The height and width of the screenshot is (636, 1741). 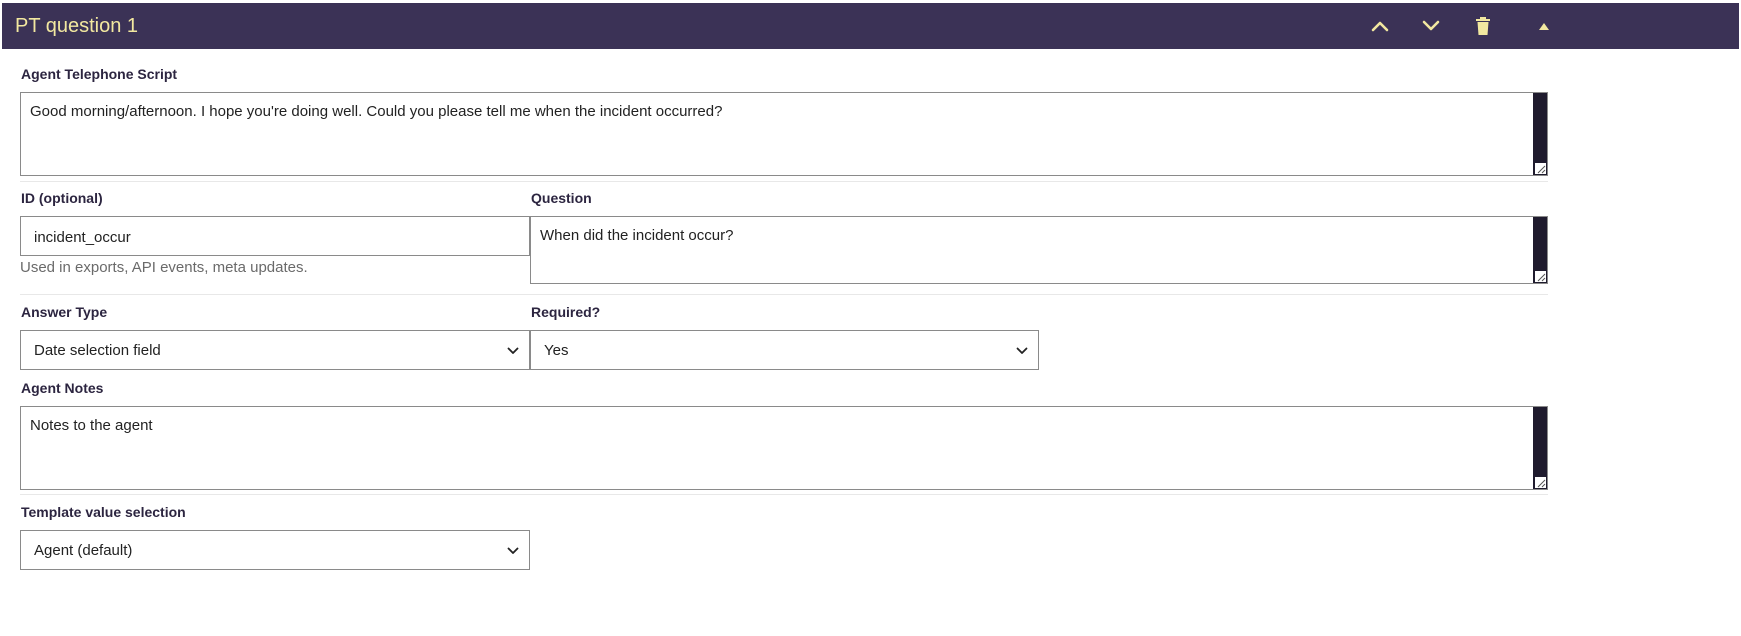 What do you see at coordinates (275, 350) in the screenshot?
I see `answer-type-select: Date selection field` at bounding box center [275, 350].